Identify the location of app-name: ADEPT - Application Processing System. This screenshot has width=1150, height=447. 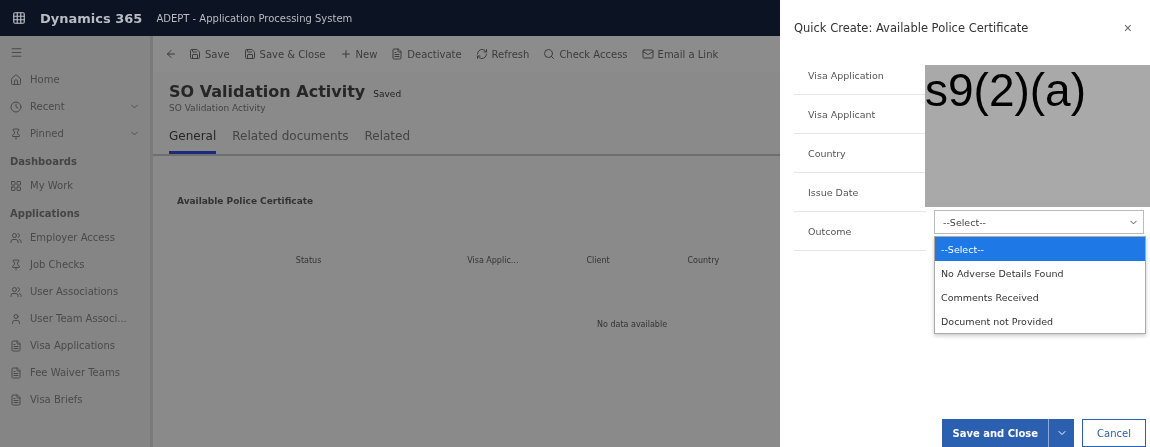
(254, 18).